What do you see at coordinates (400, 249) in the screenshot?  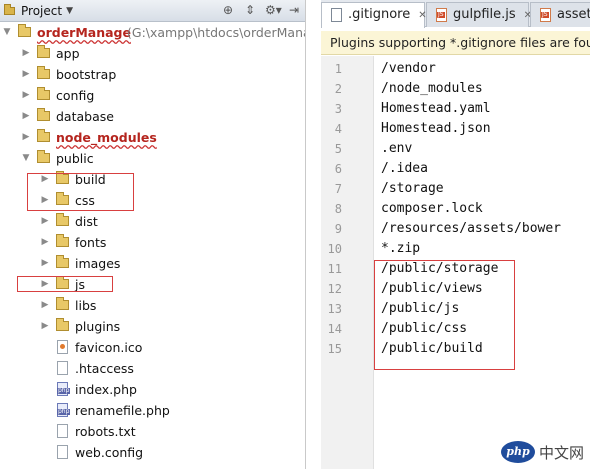 I see `code-line: *.zip` at bounding box center [400, 249].